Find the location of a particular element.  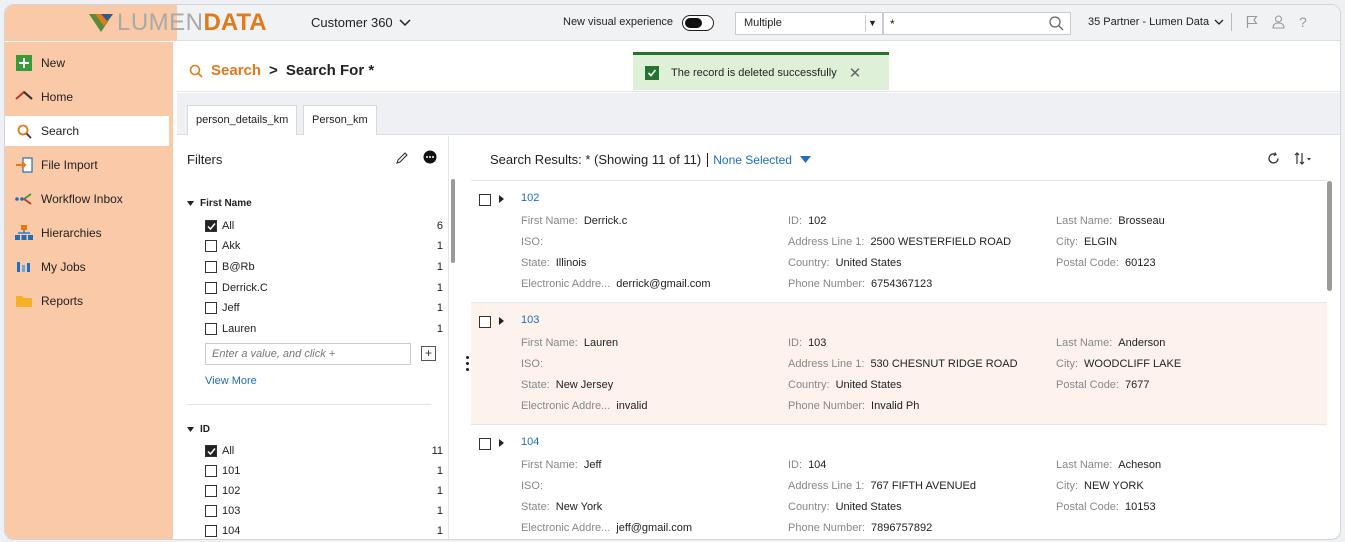

filter-option: B@Rb 1 is located at coordinates (324, 267).